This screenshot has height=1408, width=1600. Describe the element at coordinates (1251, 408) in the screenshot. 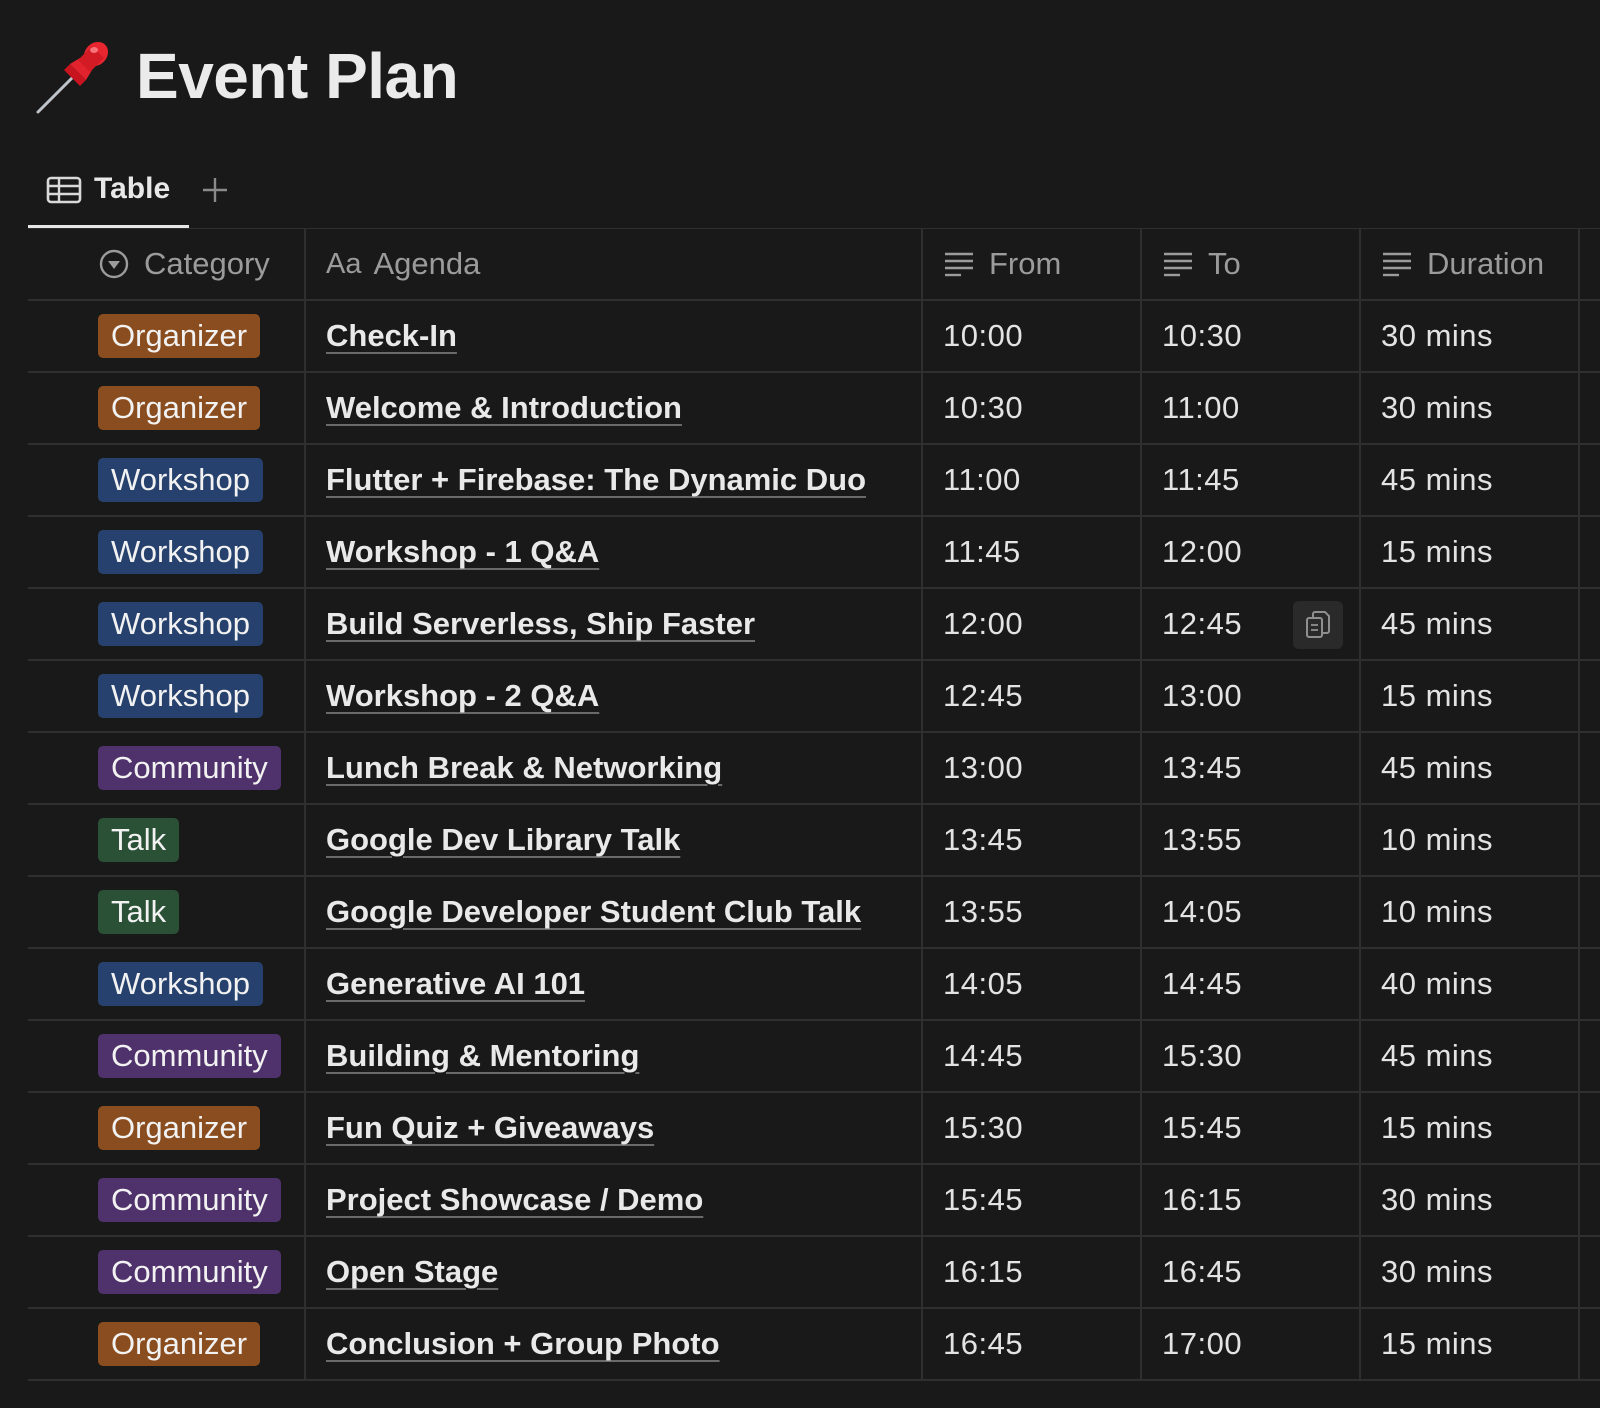

I see `to-cell: 11:00` at that location.